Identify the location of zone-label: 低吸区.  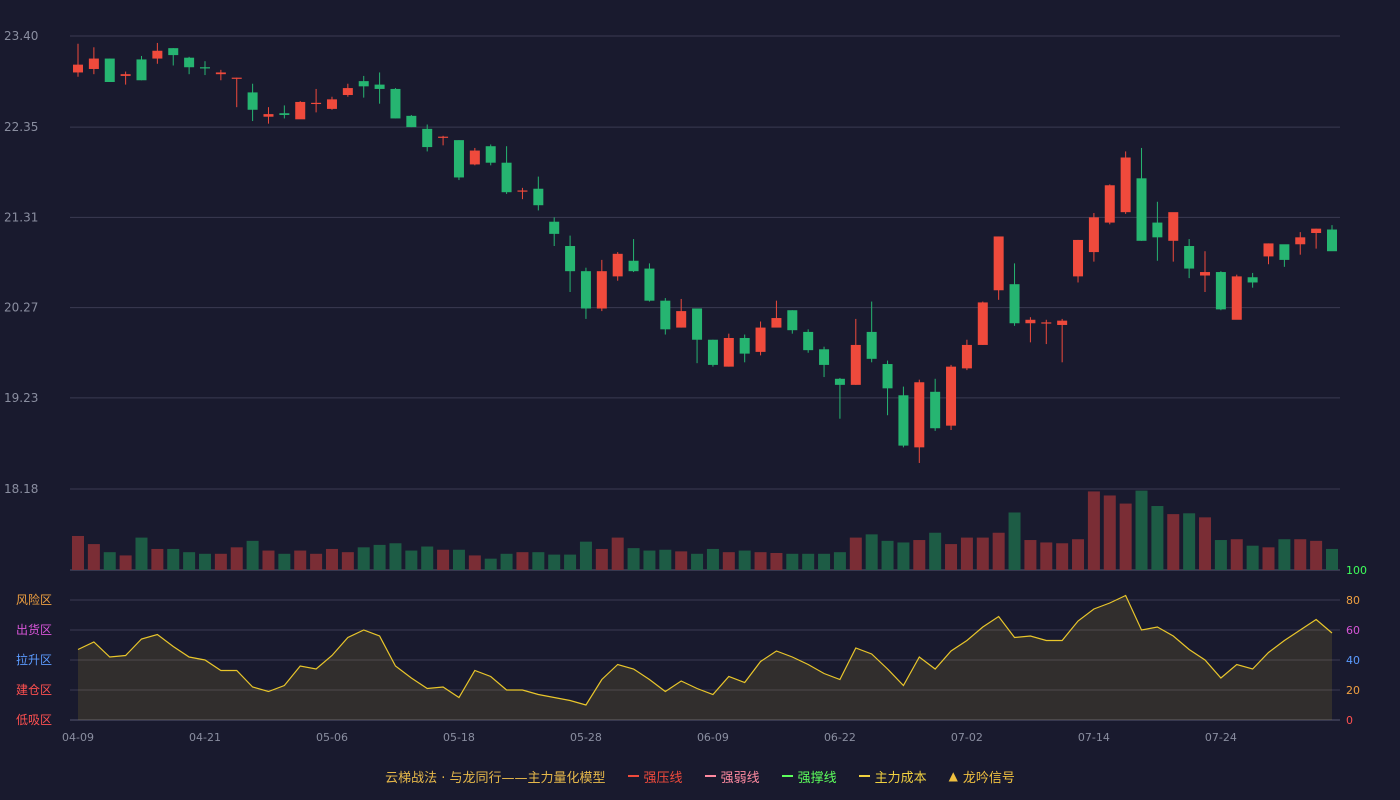
(34, 720).